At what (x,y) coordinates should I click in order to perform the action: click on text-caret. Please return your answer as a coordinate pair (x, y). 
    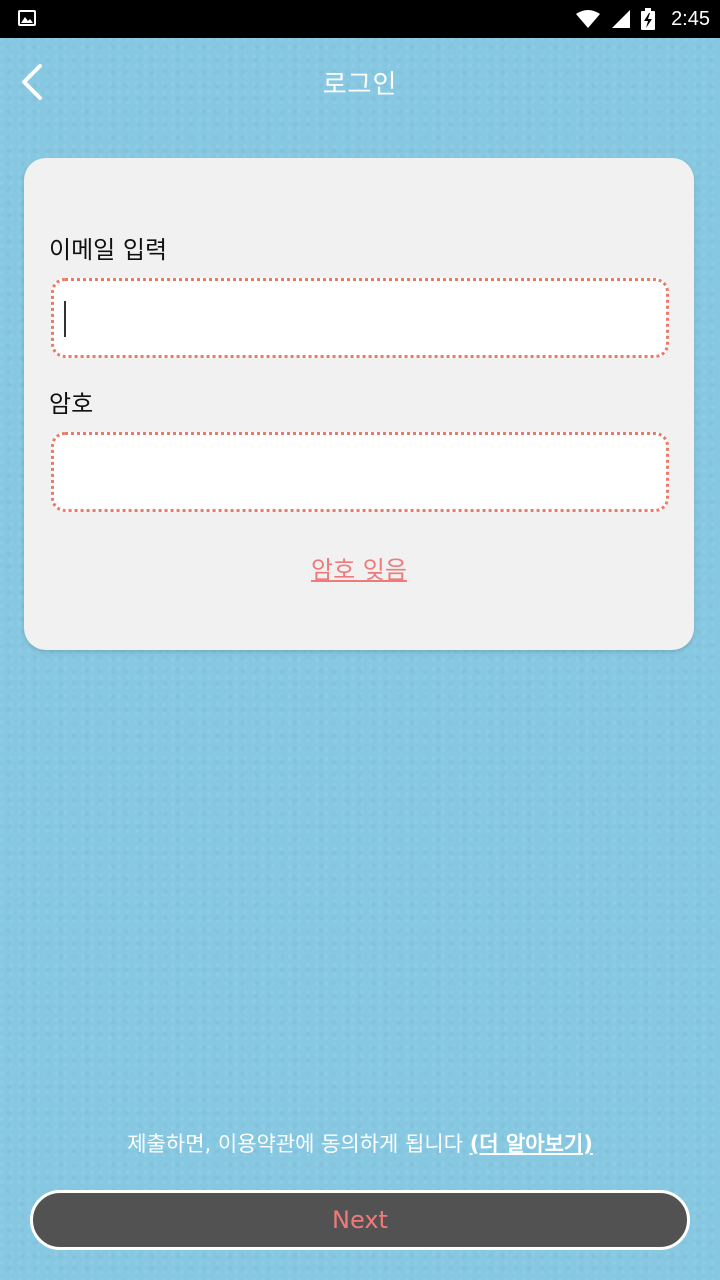
    Looking at the image, I should click on (65, 319).